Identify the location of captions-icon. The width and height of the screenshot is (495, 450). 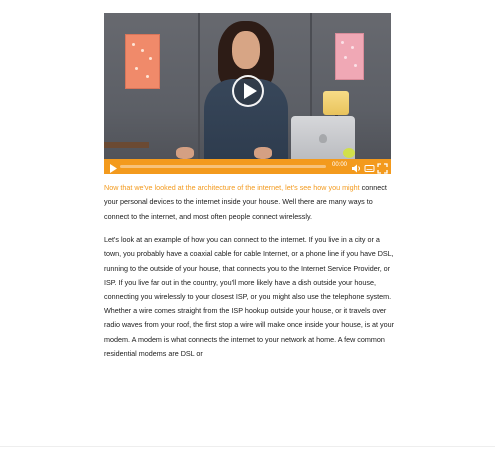
(369, 168).